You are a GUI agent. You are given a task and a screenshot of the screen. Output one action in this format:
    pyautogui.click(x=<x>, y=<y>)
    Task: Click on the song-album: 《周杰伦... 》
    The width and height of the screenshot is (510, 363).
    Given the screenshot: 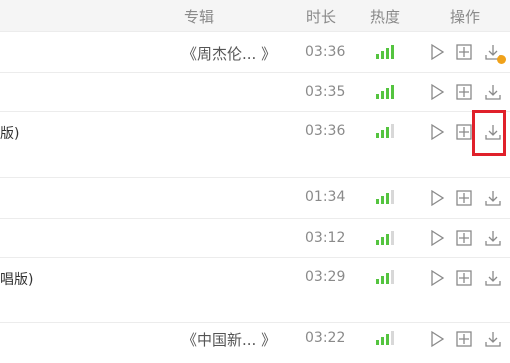 What is the action you would take?
    pyautogui.click(x=229, y=53)
    